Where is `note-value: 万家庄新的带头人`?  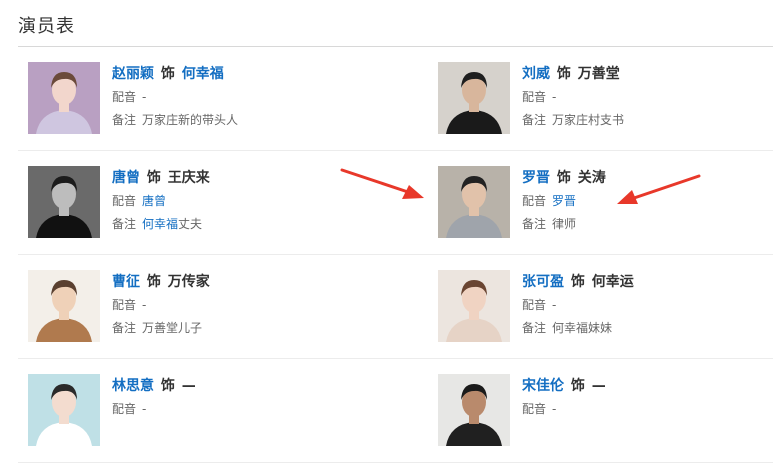 note-value: 万家庄新的带头人 is located at coordinates (190, 120).